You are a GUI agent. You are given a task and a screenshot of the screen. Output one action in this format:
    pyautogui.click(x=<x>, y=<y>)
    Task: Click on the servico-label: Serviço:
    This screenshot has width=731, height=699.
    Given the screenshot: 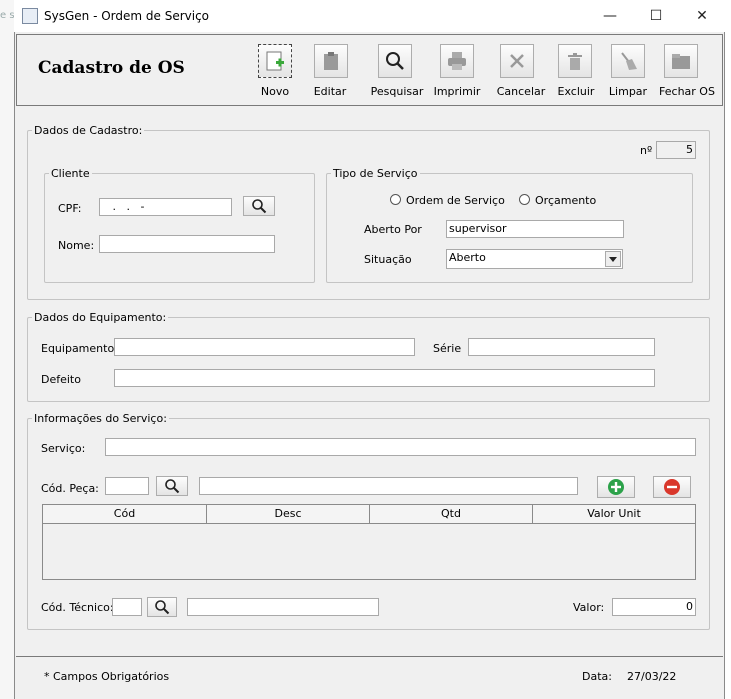 What is the action you would take?
    pyautogui.click(x=63, y=448)
    